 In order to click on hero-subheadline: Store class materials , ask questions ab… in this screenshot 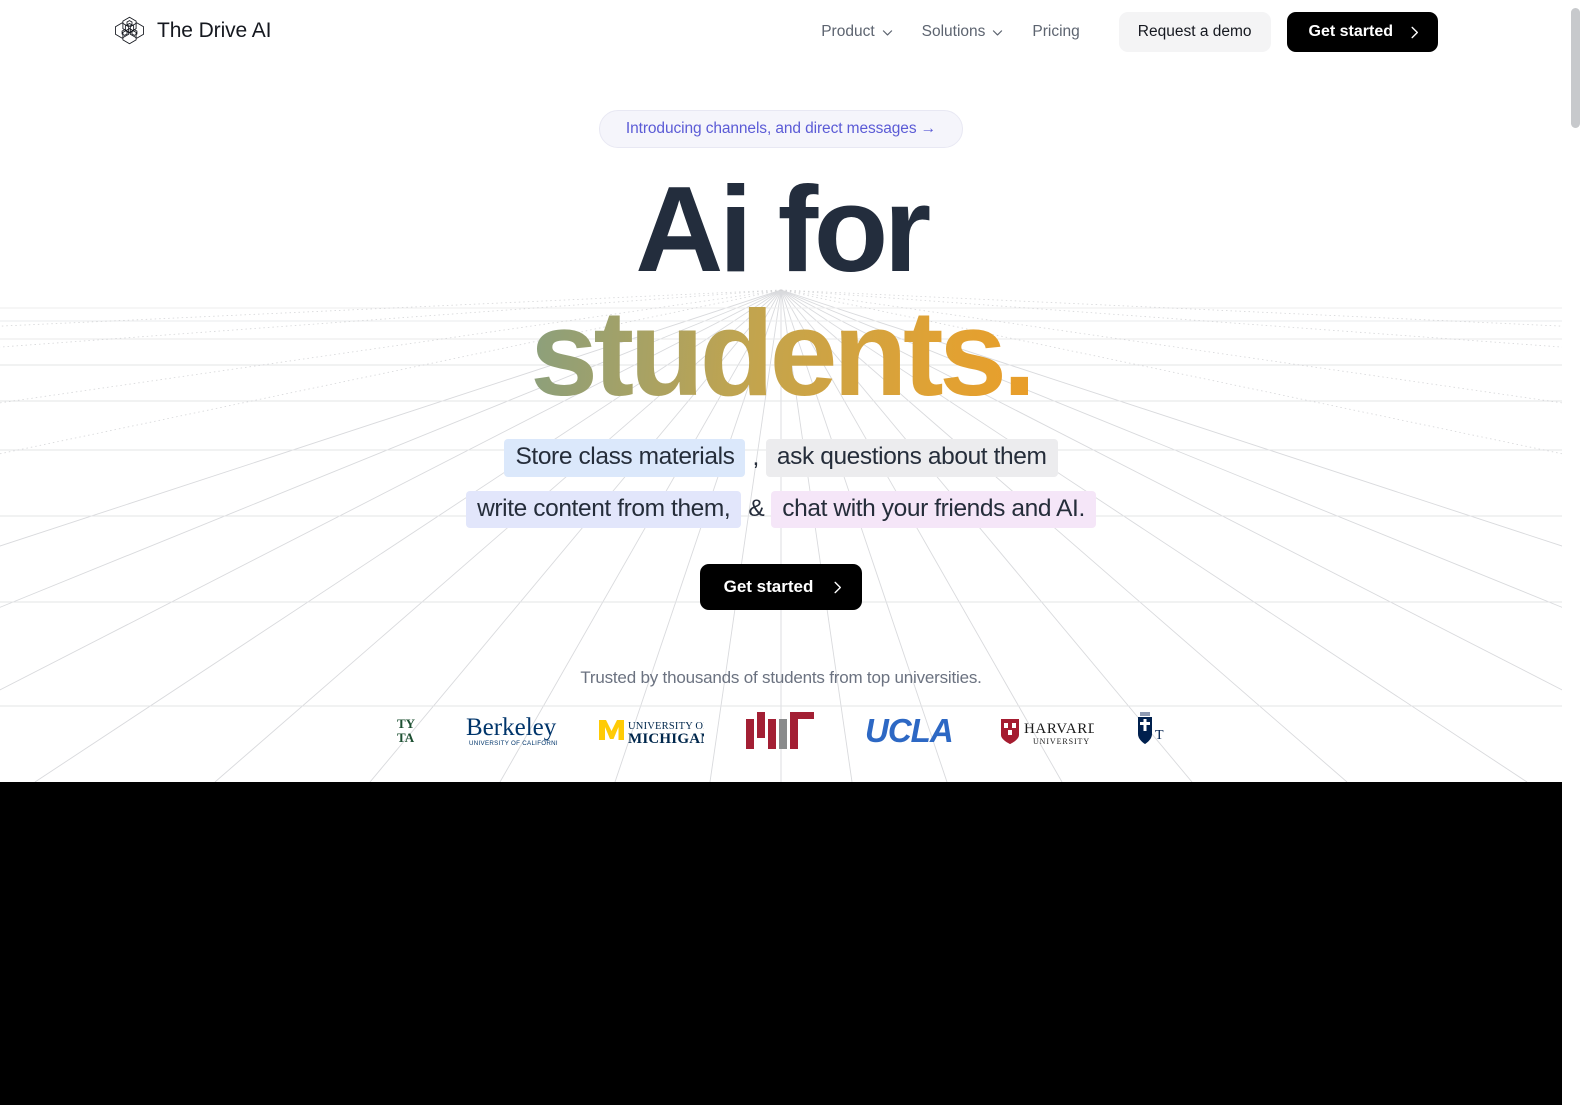, I will do `click(781, 484)`.